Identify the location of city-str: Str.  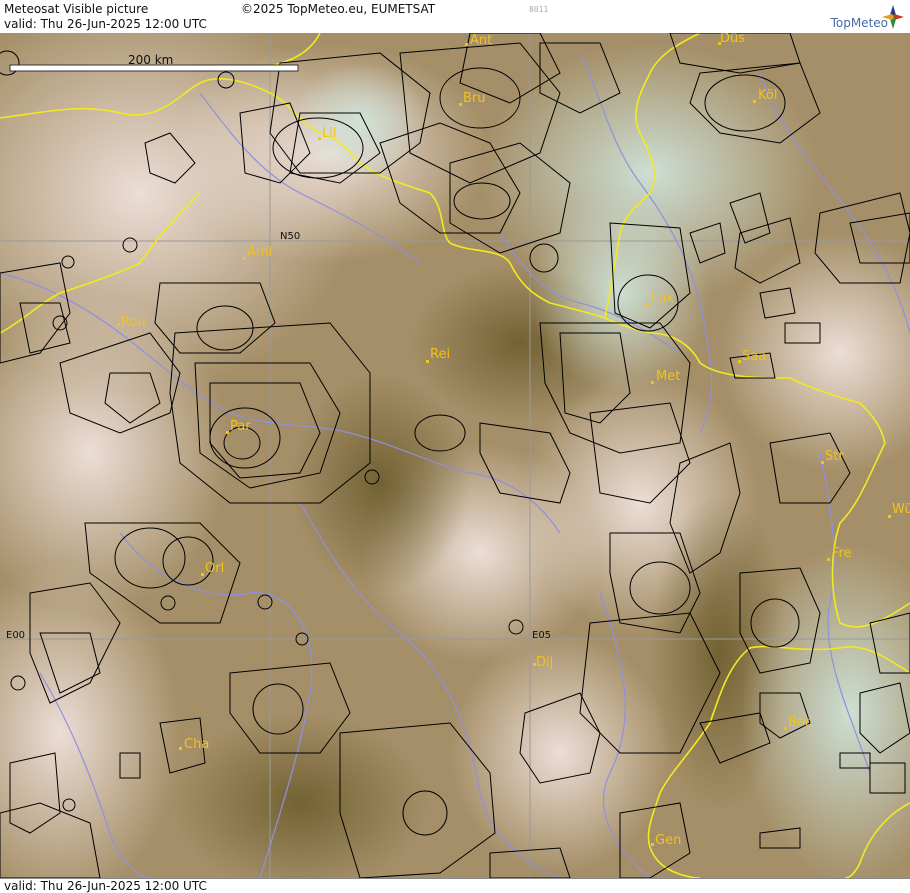
(832, 456).